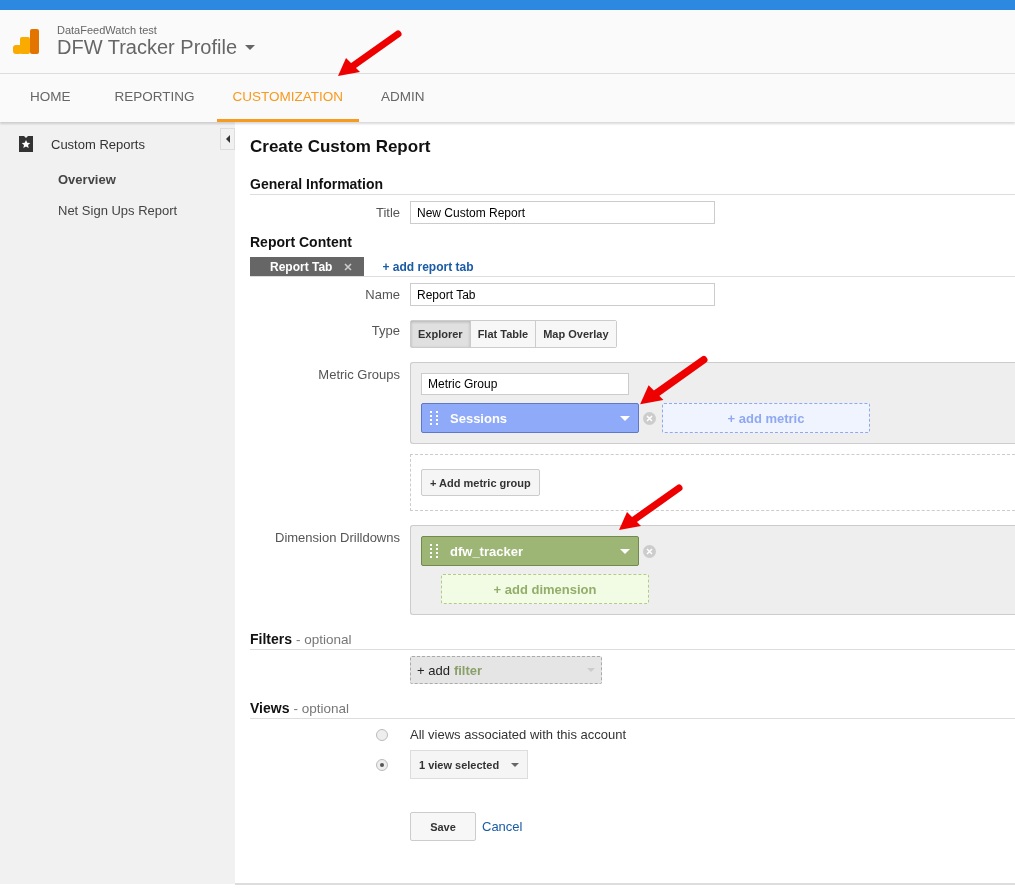 This screenshot has width=1015, height=890. I want to click on add-filter-dropdown: + add filter, so click(506, 670).